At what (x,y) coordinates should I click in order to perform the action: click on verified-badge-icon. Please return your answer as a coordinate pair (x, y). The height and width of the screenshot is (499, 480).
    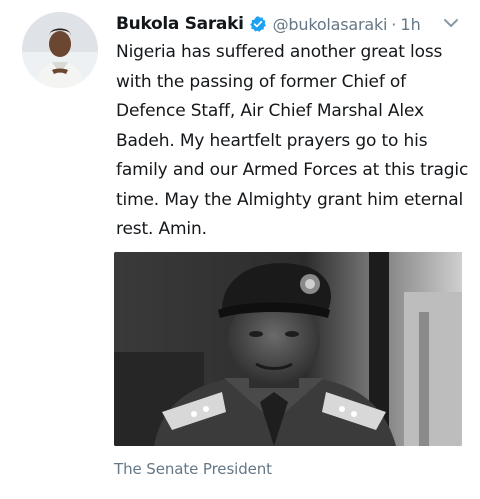
    Looking at the image, I should click on (257, 24).